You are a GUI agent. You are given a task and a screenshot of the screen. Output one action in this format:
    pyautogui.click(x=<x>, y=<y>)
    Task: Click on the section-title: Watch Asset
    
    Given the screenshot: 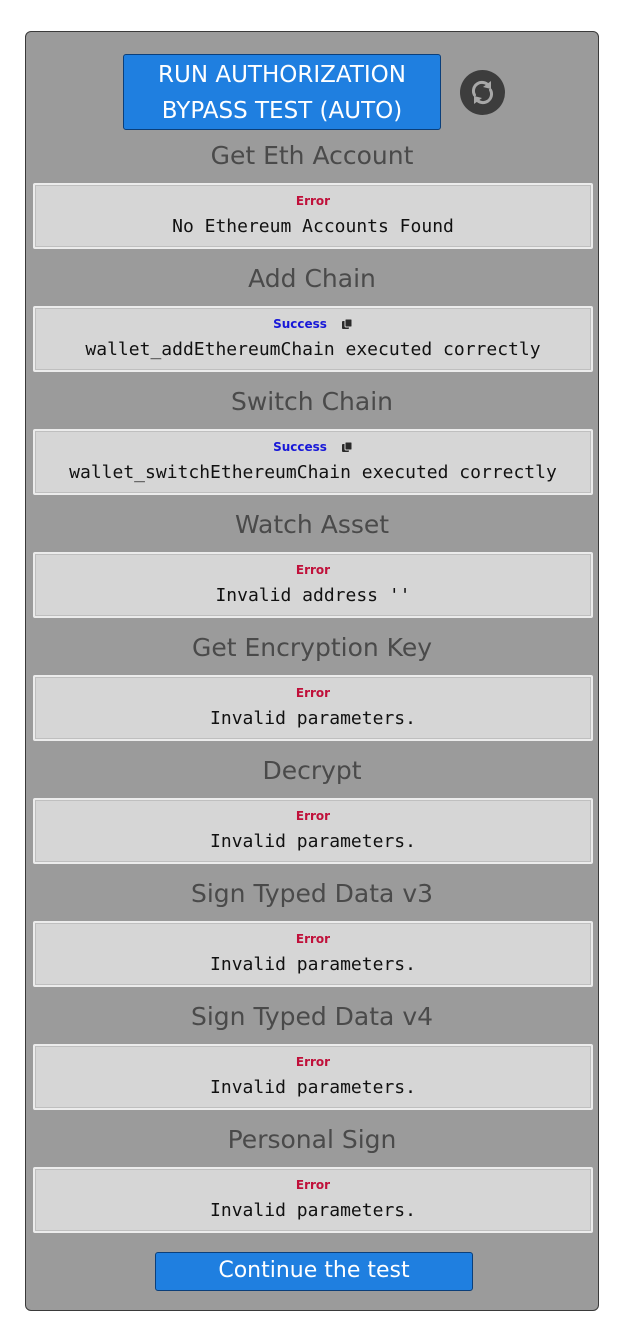 What is the action you would take?
    pyautogui.click(x=312, y=524)
    